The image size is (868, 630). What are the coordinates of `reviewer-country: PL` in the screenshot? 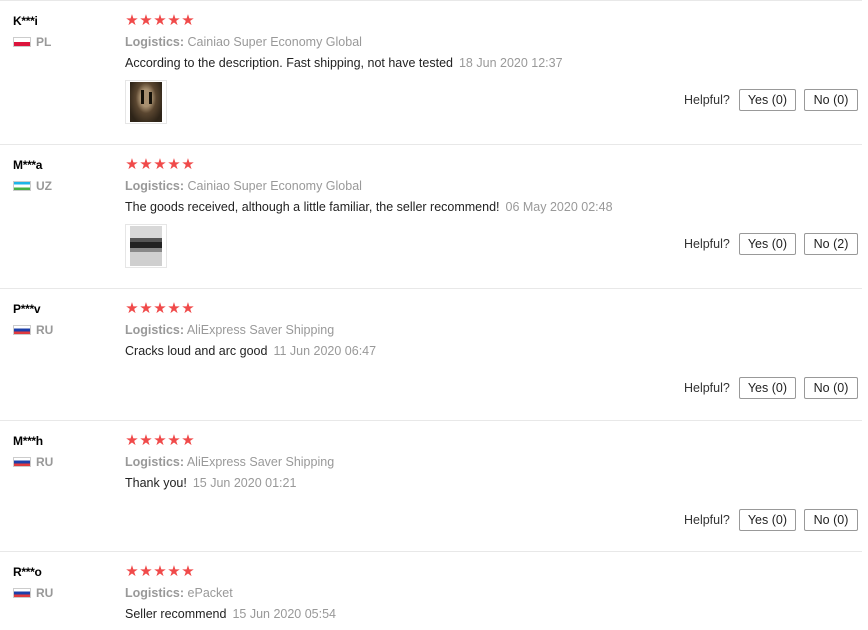 It's located at (32, 42).